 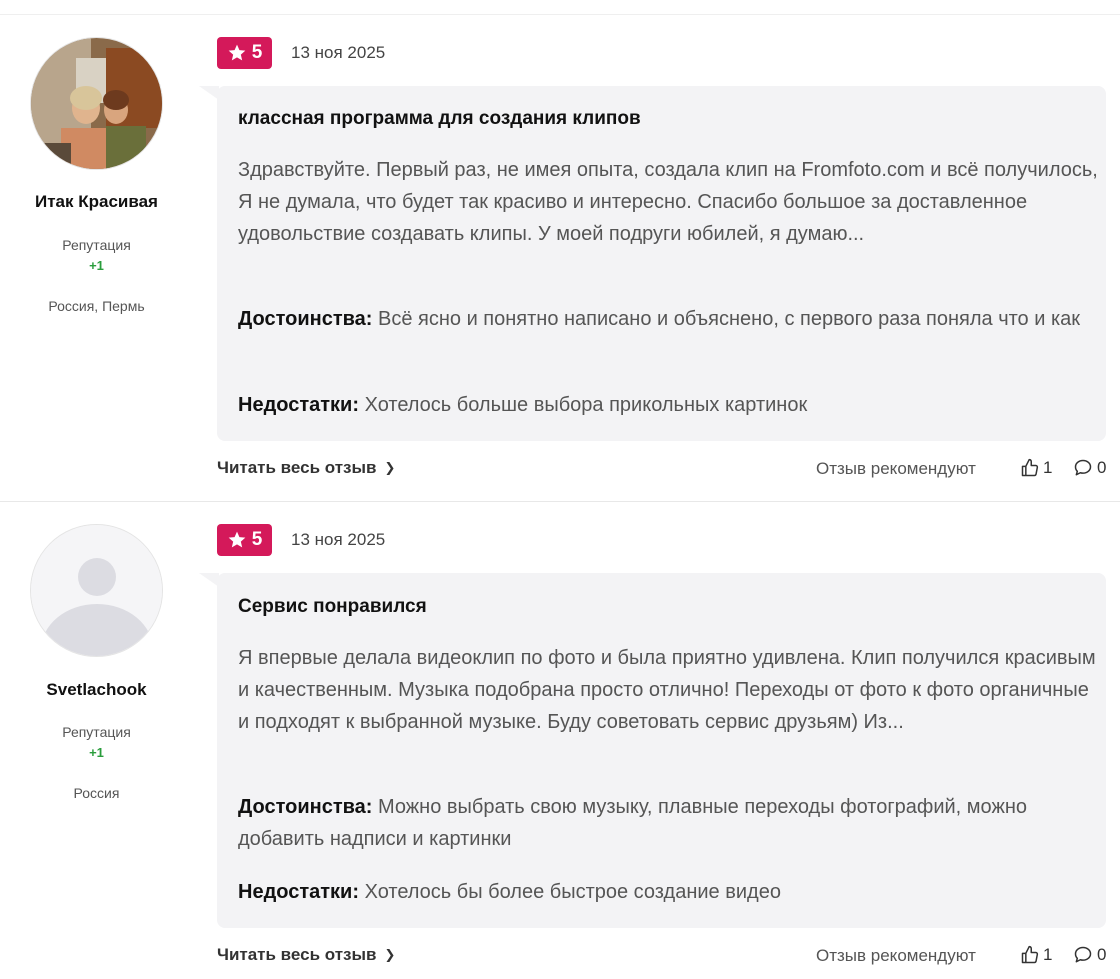 What do you see at coordinates (96, 202) in the screenshot?
I see `author-name: Итак Красивая` at bounding box center [96, 202].